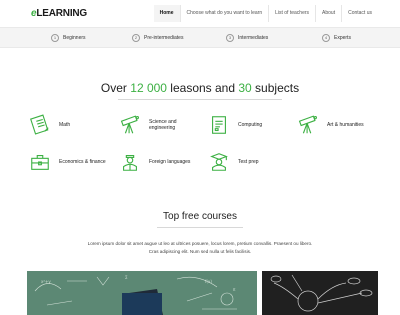 This screenshot has width=400, height=315. I want to click on headline-text: leasons and, so click(202, 88).